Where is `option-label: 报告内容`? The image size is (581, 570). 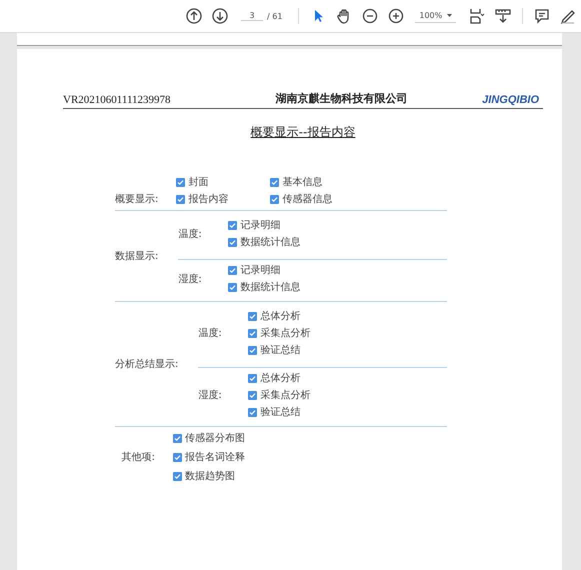 option-label: 报告内容 is located at coordinates (208, 199).